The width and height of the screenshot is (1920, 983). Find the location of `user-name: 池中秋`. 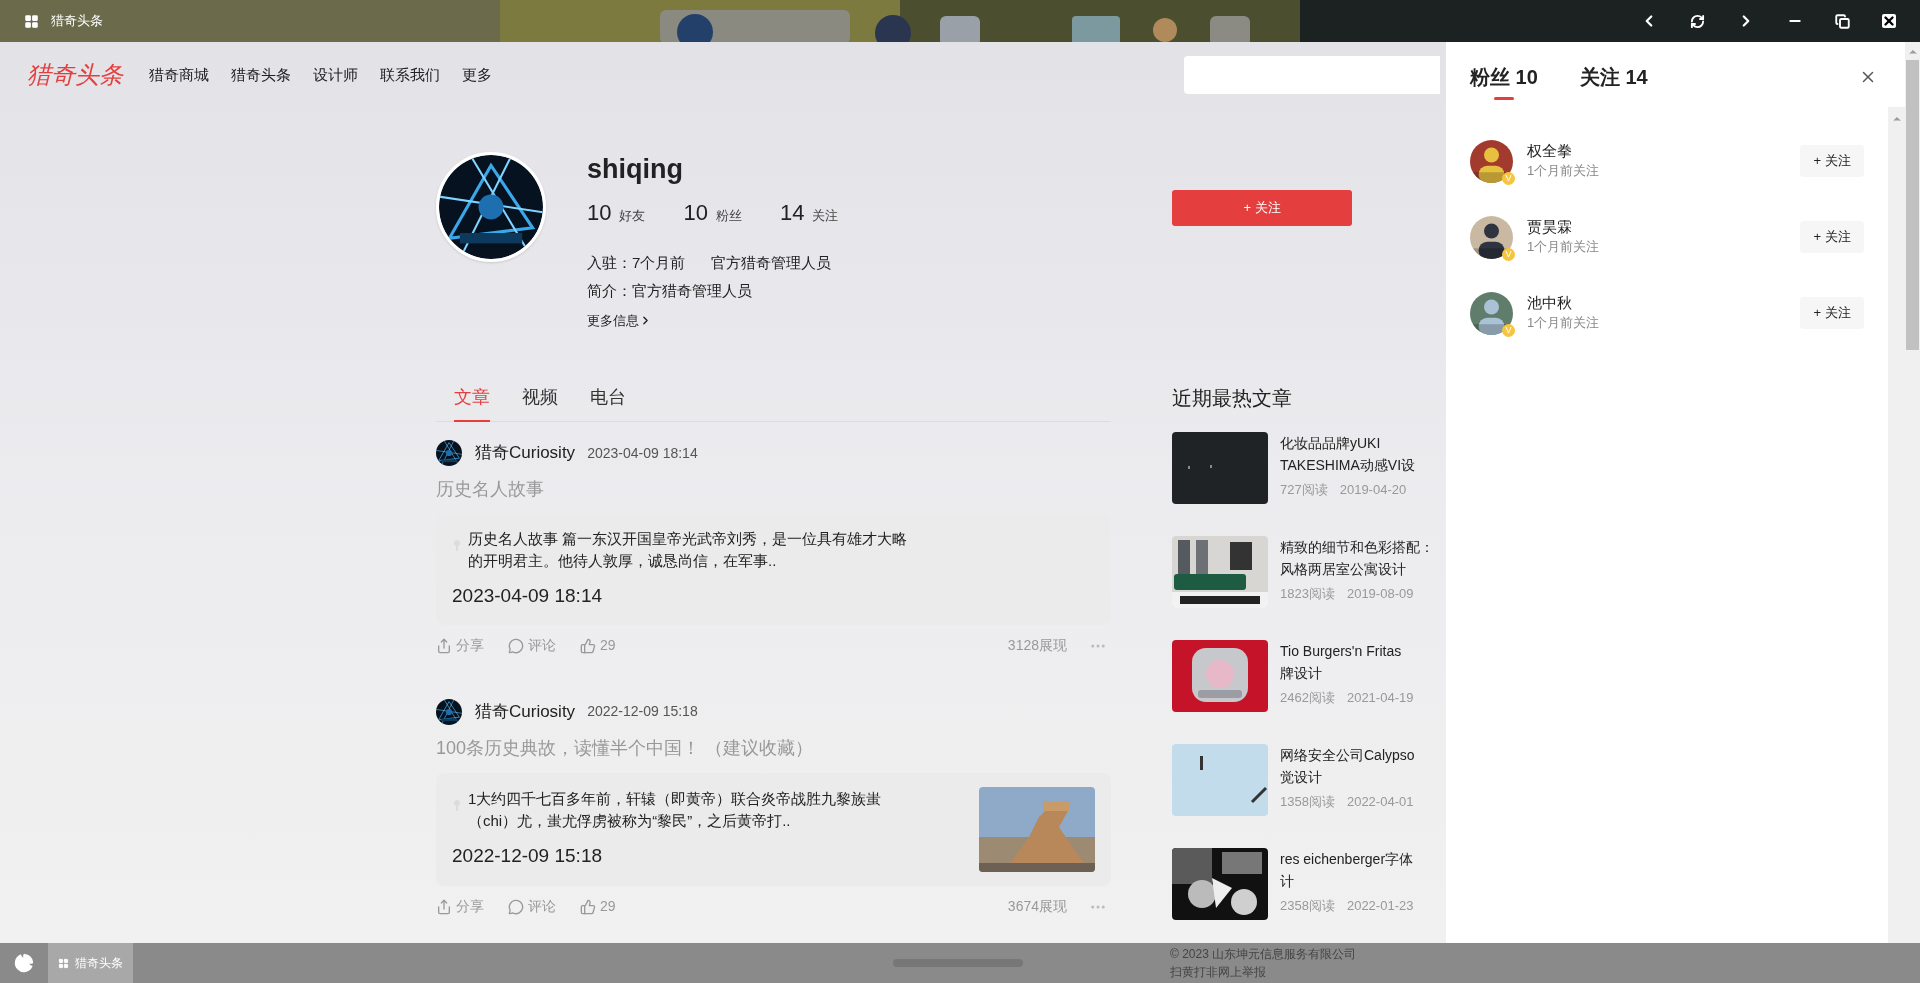

user-name: 池中秋 is located at coordinates (1563, 303).